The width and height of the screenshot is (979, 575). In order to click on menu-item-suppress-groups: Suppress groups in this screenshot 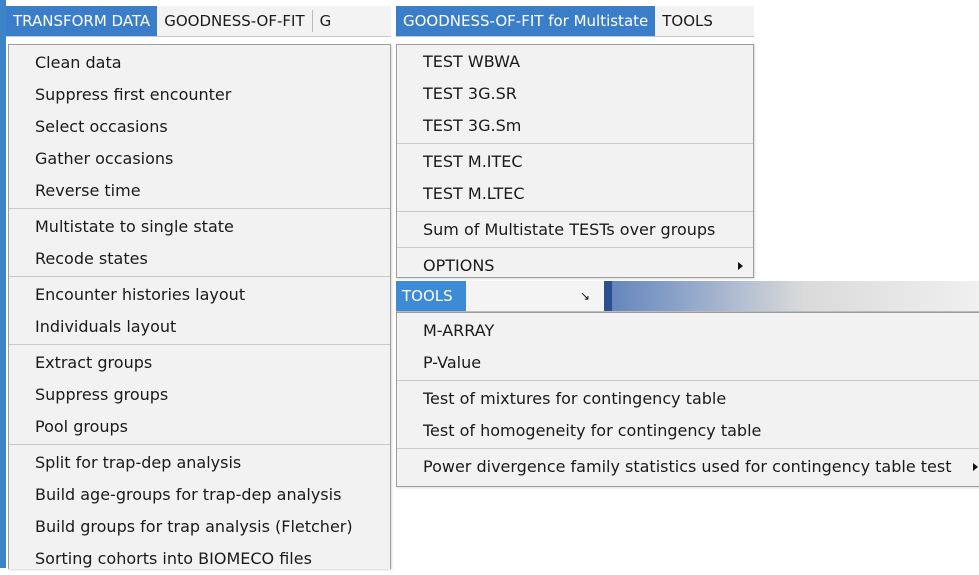, I will do `click(199, 395)`.